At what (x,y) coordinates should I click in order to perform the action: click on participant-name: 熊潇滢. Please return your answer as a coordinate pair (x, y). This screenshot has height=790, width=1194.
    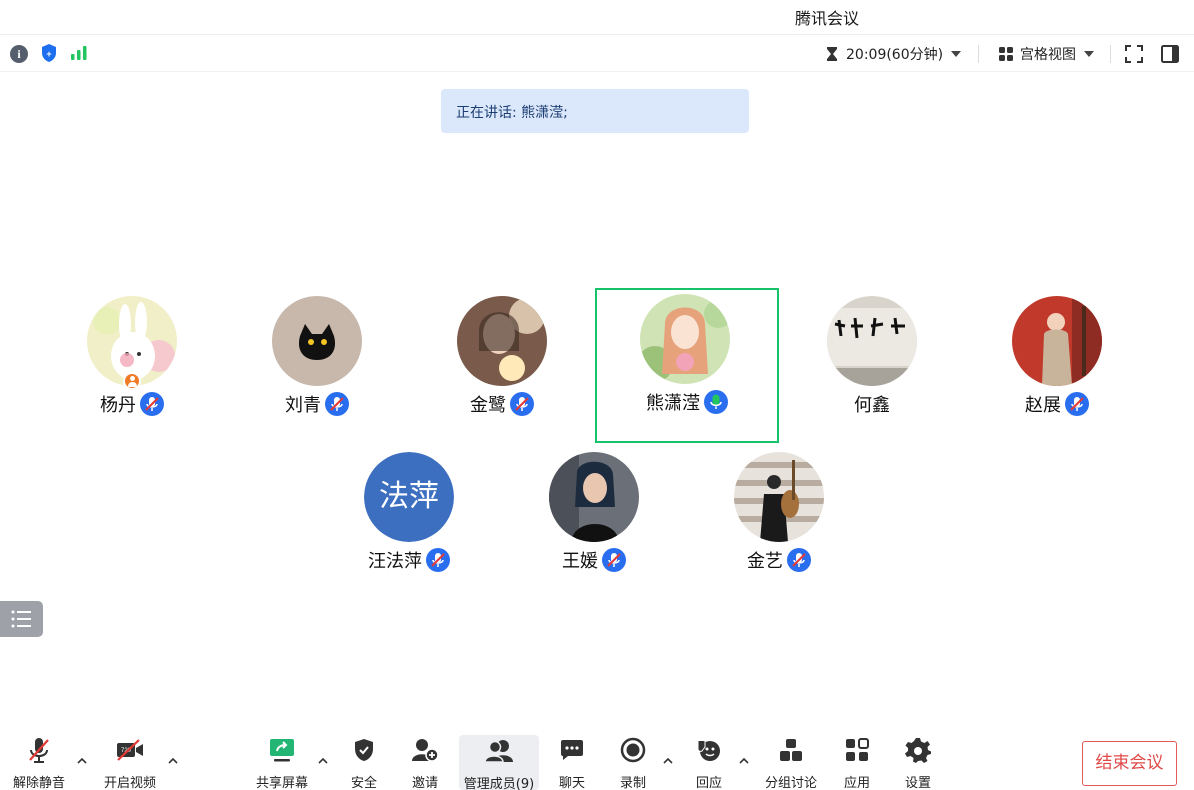
    Looking at the image, I should click on (673, 403).